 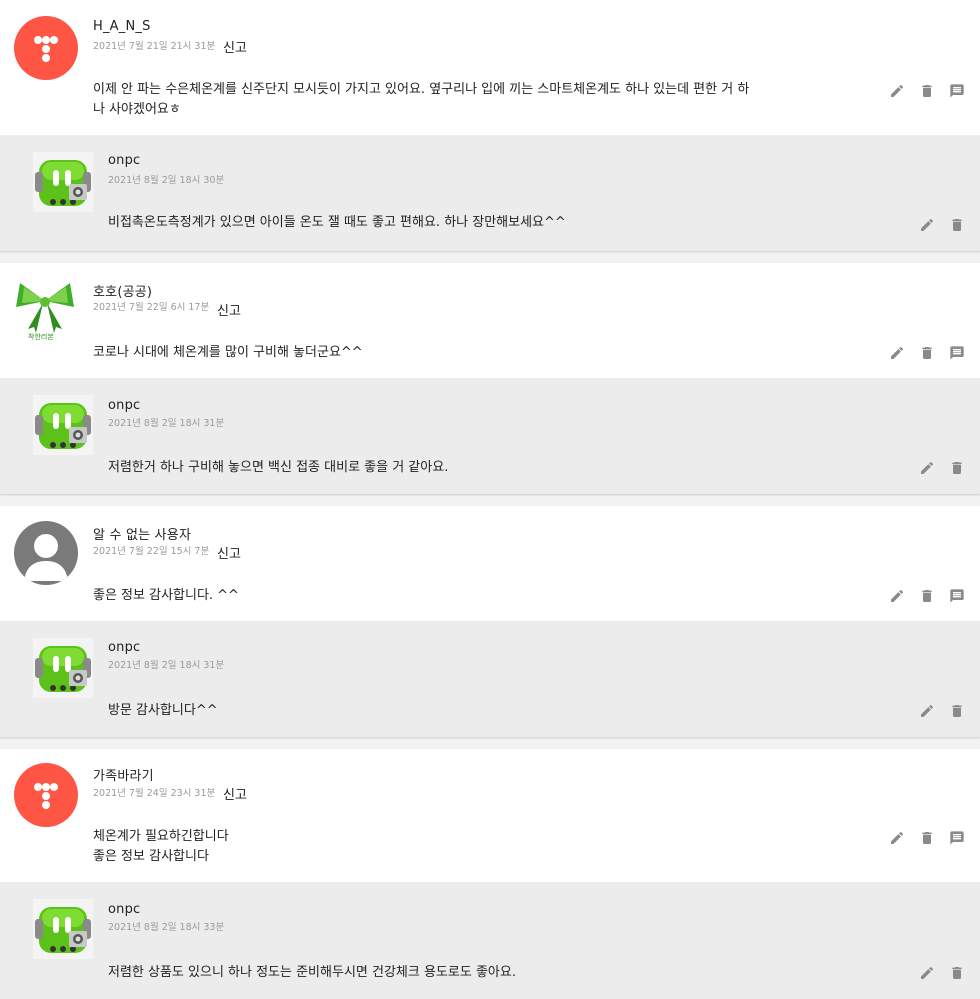 What do you see at coordinates (154, 793) in the screenshot?
I see `comment-date: 2021년 7월 24일 23시 31분` at bounding box center [154, 793].